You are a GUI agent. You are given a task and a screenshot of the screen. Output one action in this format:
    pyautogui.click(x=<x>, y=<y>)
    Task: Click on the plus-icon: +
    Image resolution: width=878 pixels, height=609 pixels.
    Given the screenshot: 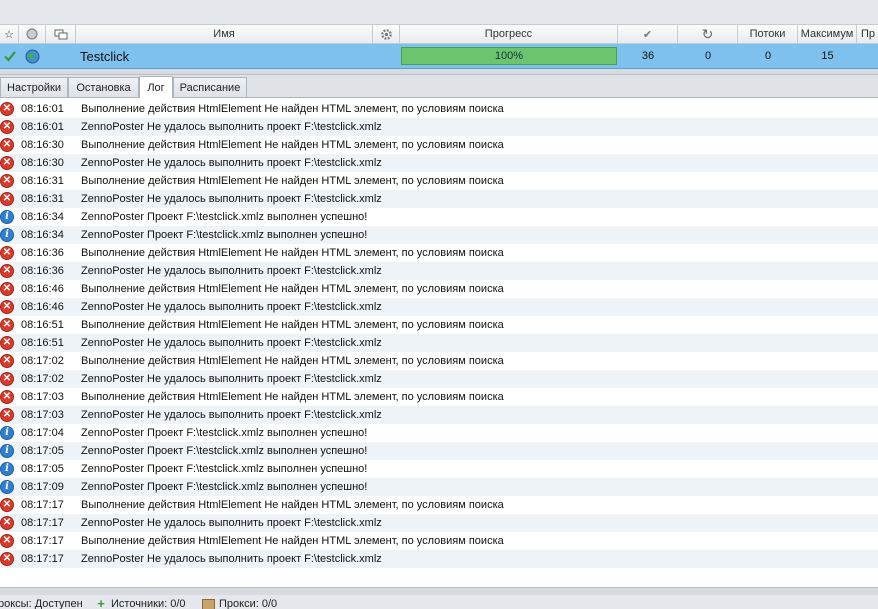 What is the action you would take?
    pyautogui.click(x=101, y=602)
    